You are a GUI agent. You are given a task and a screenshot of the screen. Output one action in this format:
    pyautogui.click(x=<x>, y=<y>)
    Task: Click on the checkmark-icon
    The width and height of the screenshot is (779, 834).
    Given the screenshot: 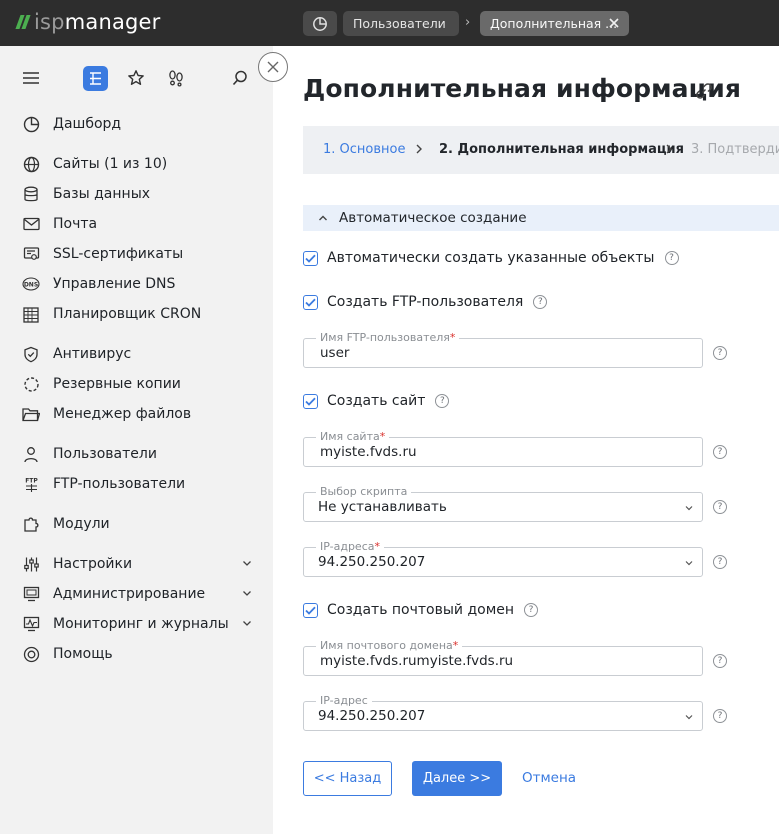 What is the action you would take?
    pyautogui.click(x=310, y=302)
    